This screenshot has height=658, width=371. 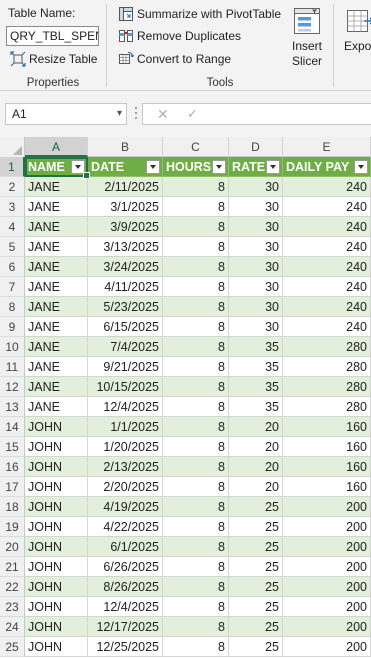 I want to click on enter-icon: ✓, so click(x=192, y=114).